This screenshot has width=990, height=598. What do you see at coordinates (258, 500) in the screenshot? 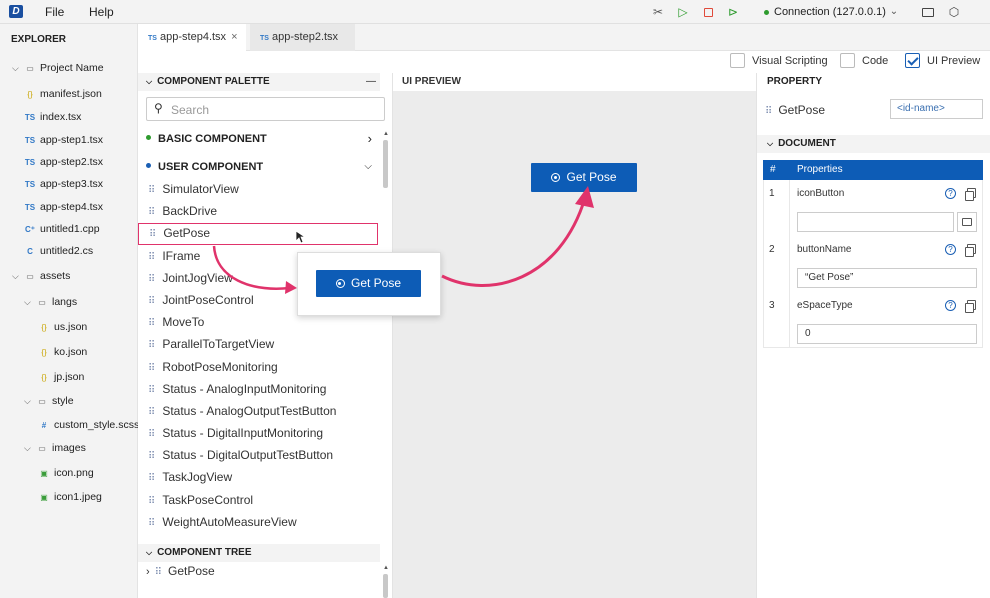
I see `component-item: ⠿ TaskPoseControl` at bounding box center [258, 500].